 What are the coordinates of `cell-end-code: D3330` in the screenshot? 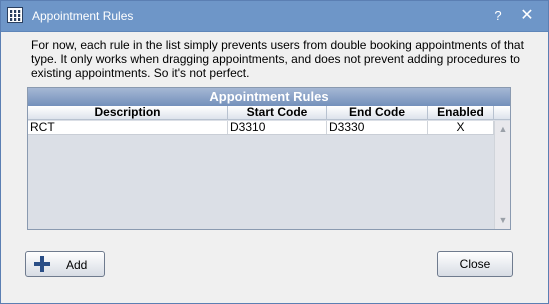 It's located at (377, 127).